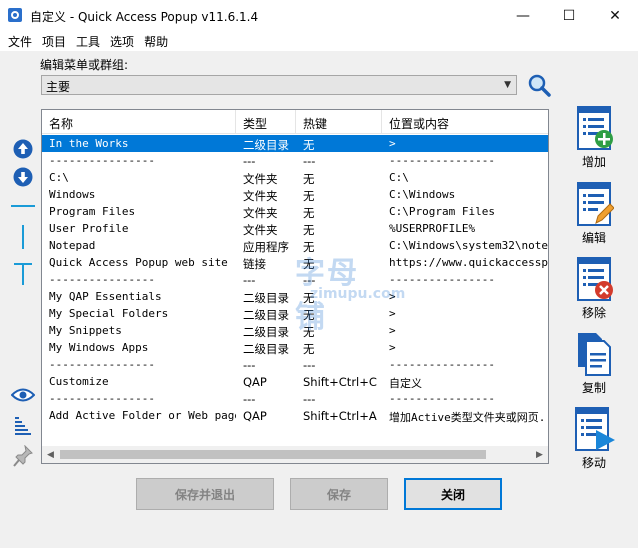 This screenshot has height=548, width=638. What do you see at coordinates (295, 194) in the screenshot?
I see `table-row: Windows 文件夹 无 C:\Windows` at bounding box center [295, 194].